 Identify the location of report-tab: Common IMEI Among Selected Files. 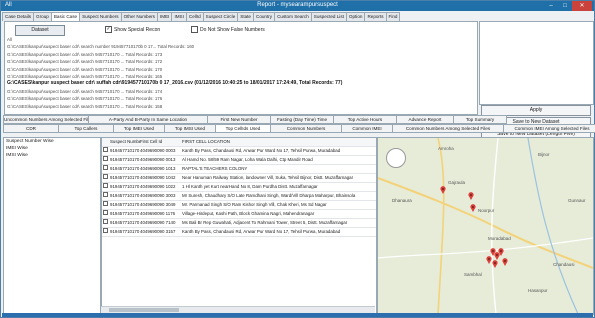
(549, 128).